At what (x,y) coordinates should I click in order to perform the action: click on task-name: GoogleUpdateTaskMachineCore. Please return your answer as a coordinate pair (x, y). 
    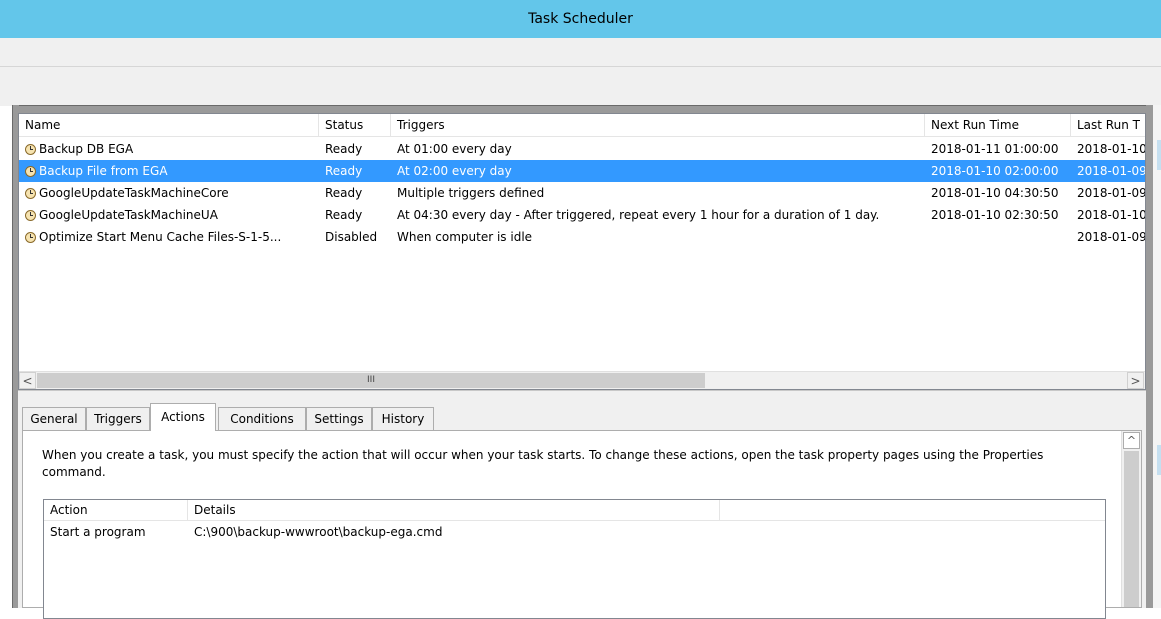
    Looking at the image, I should click on (169, 193).